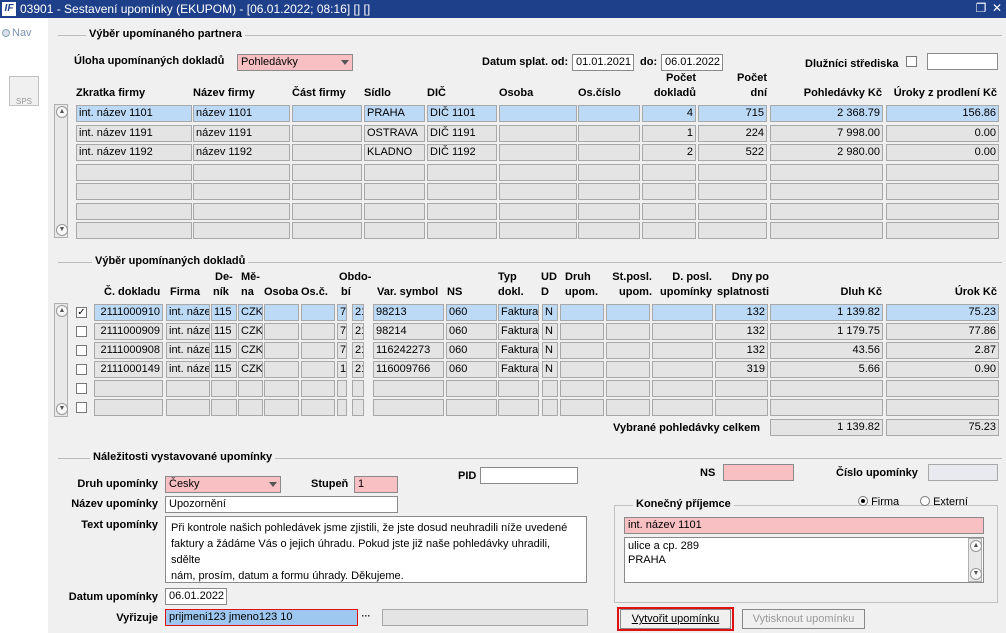  What do you see at coordinates (295, 62) in the screenshot?
I see `uloha-select: Pohledávky` at bounding box center [295, 62].